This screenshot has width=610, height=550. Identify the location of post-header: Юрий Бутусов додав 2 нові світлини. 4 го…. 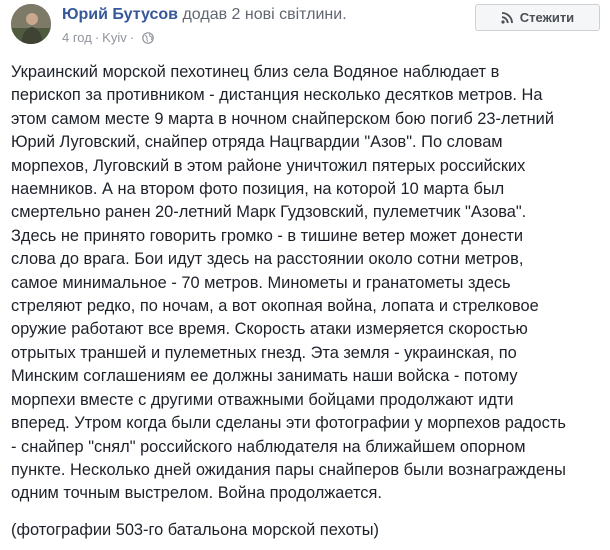
(305, 29).